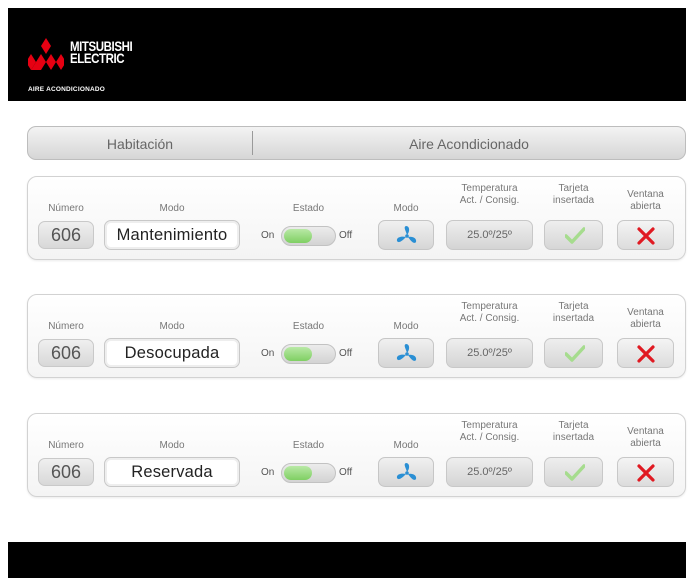  Describe the element at coordinates (469, 144) in the screenshot. I see `header-aire-acondicionado: Aire Acondicionado` at that location.